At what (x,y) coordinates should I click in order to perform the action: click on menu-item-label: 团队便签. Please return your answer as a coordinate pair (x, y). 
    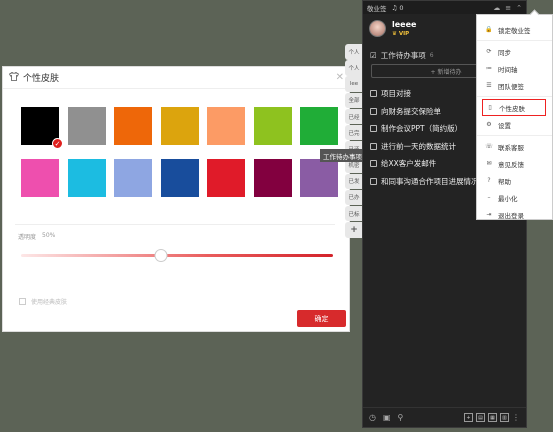
    Looking at the image, I should click on (511, 86).